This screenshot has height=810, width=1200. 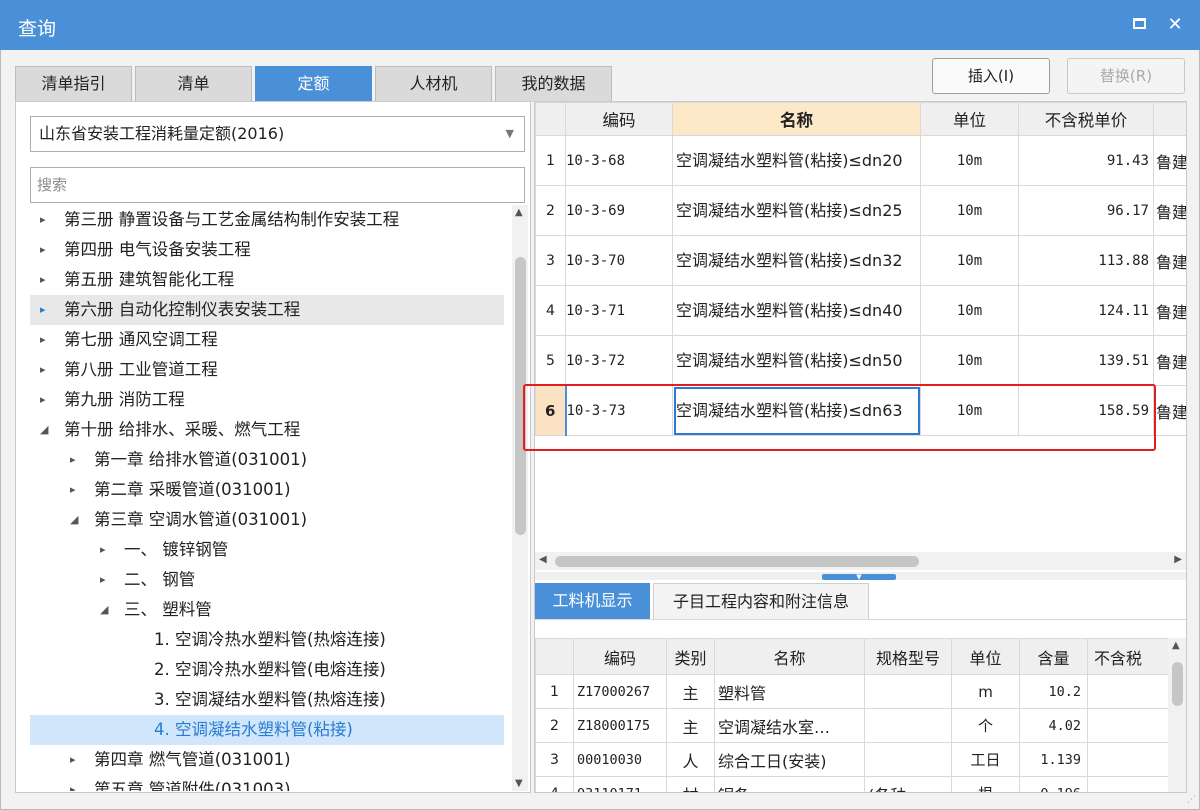 What do you see at coordinates (267, 220) in the screenshot?
I see `tree-node: ▸ 第三册 静置设备与工艺金属结构制作安装工程` at bounding box center [267, 220].